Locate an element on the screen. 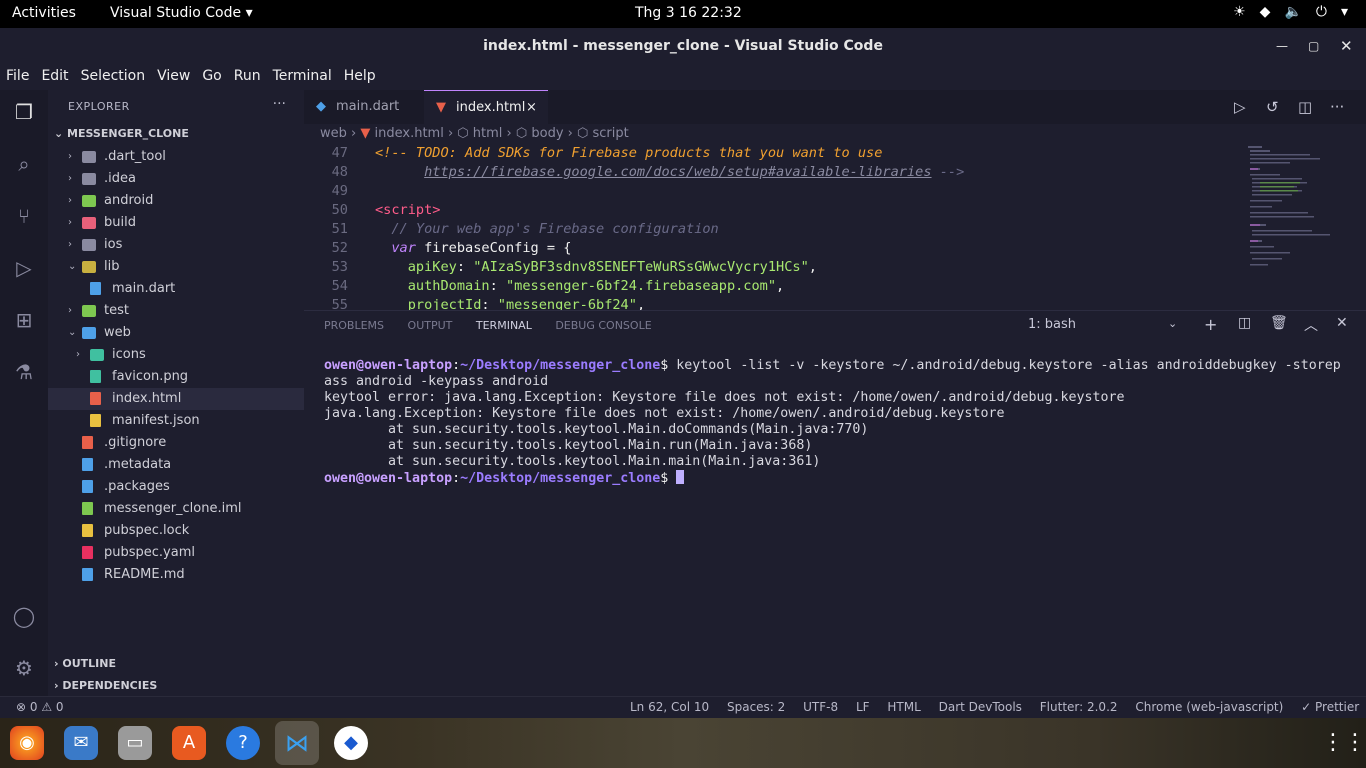  firefox-icon: ◉ is located at coordinates (27, 743).